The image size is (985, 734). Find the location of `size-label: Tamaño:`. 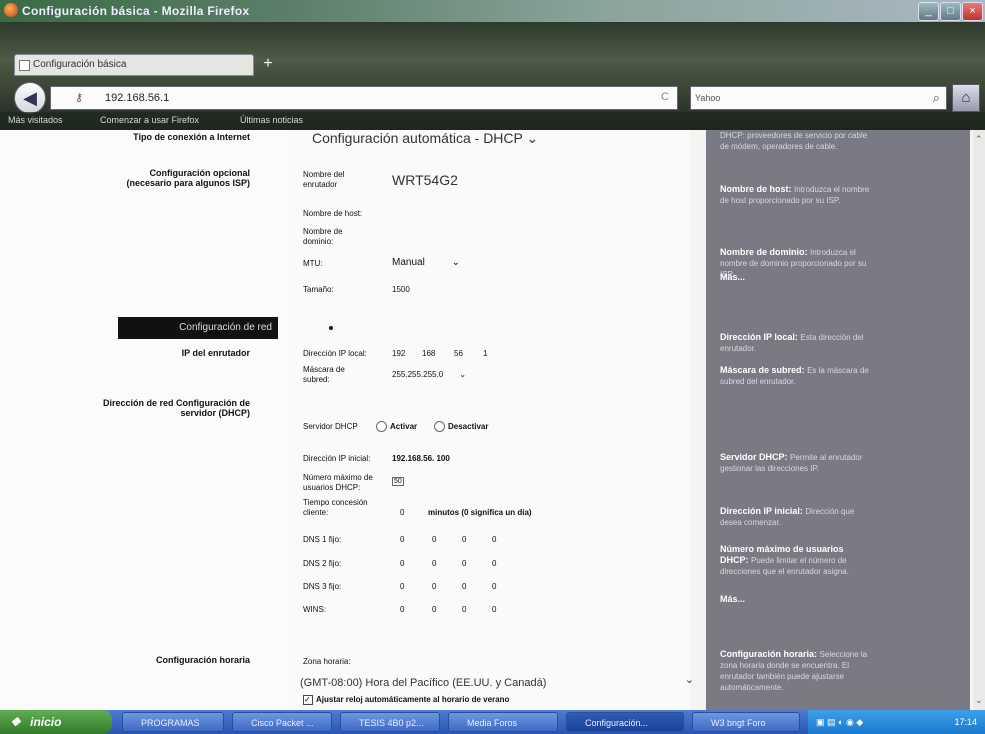

size-label: Tamaño: is located at coordinates (318, 289).